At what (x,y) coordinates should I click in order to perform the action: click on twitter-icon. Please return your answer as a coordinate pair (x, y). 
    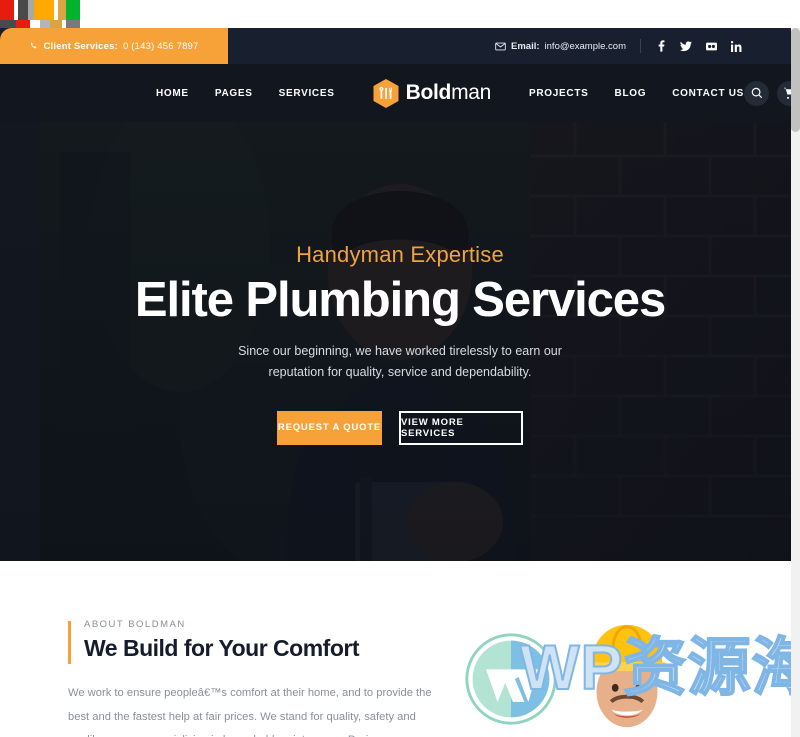
    Looking at the image, I should click on (686, 46).